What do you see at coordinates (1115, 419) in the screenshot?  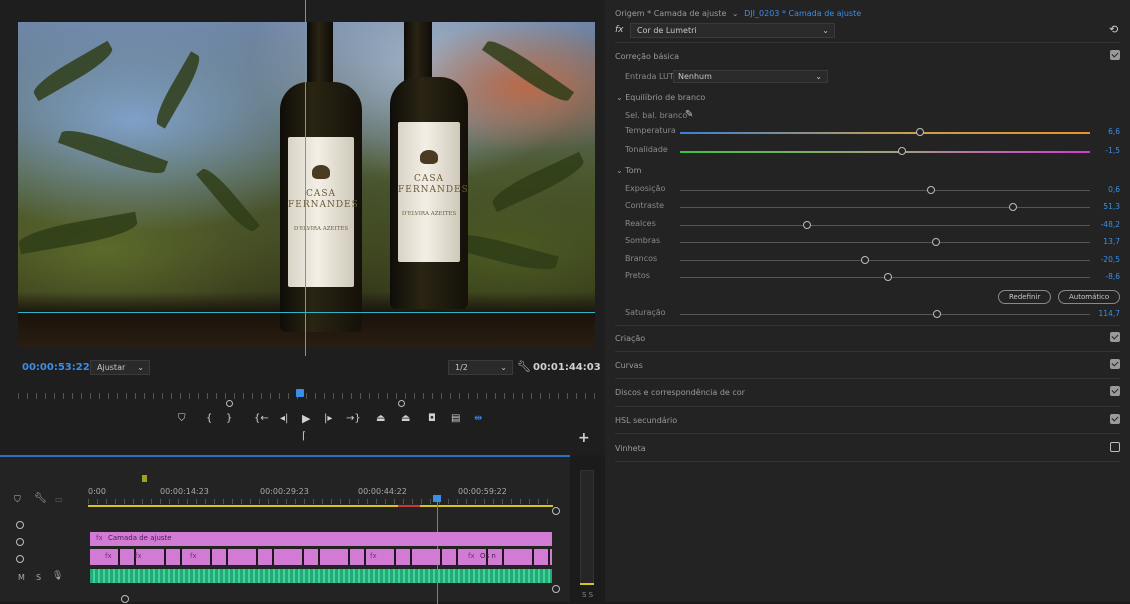 I see `section-hsl-checkbox` at bounding box center [1115, 419].